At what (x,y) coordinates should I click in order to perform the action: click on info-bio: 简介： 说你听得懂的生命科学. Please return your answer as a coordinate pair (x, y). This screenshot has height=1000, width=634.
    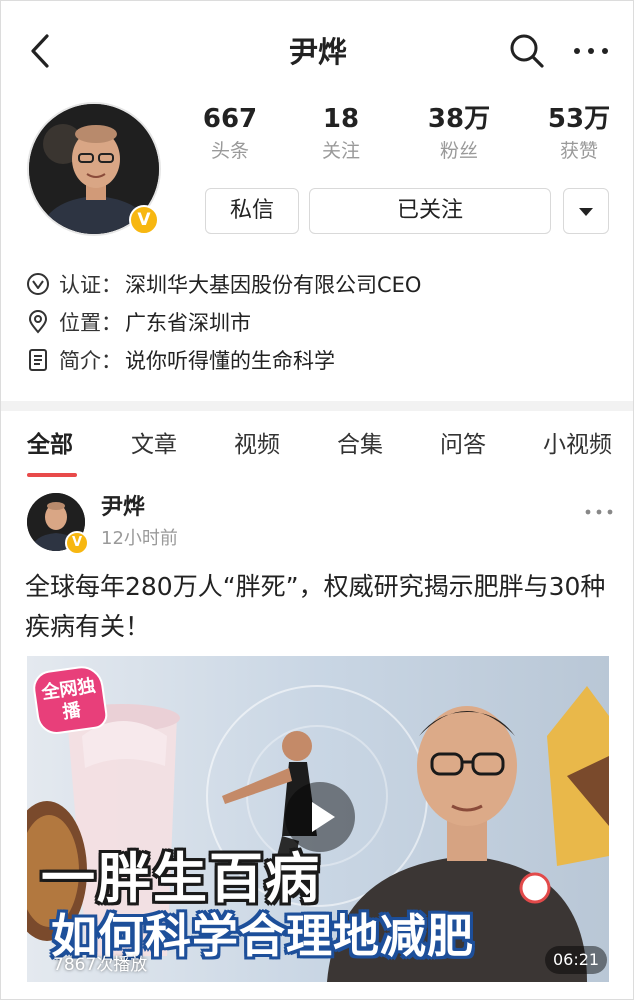
    Looking at the image, I should click on (325, 361).